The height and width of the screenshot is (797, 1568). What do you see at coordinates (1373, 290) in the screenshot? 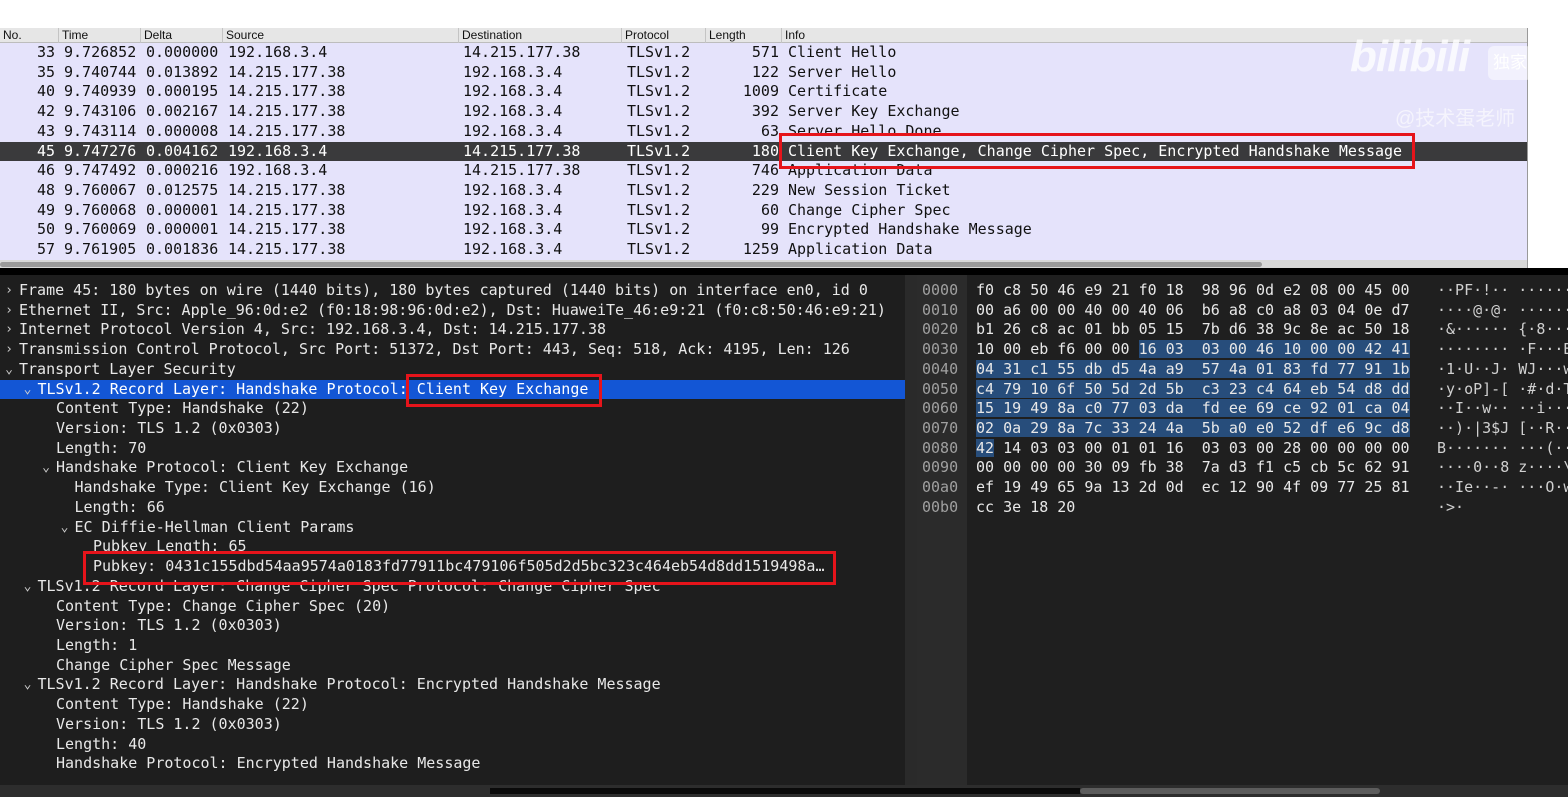
I see `hex-byte: 45` at bounding box center [1373, 290].